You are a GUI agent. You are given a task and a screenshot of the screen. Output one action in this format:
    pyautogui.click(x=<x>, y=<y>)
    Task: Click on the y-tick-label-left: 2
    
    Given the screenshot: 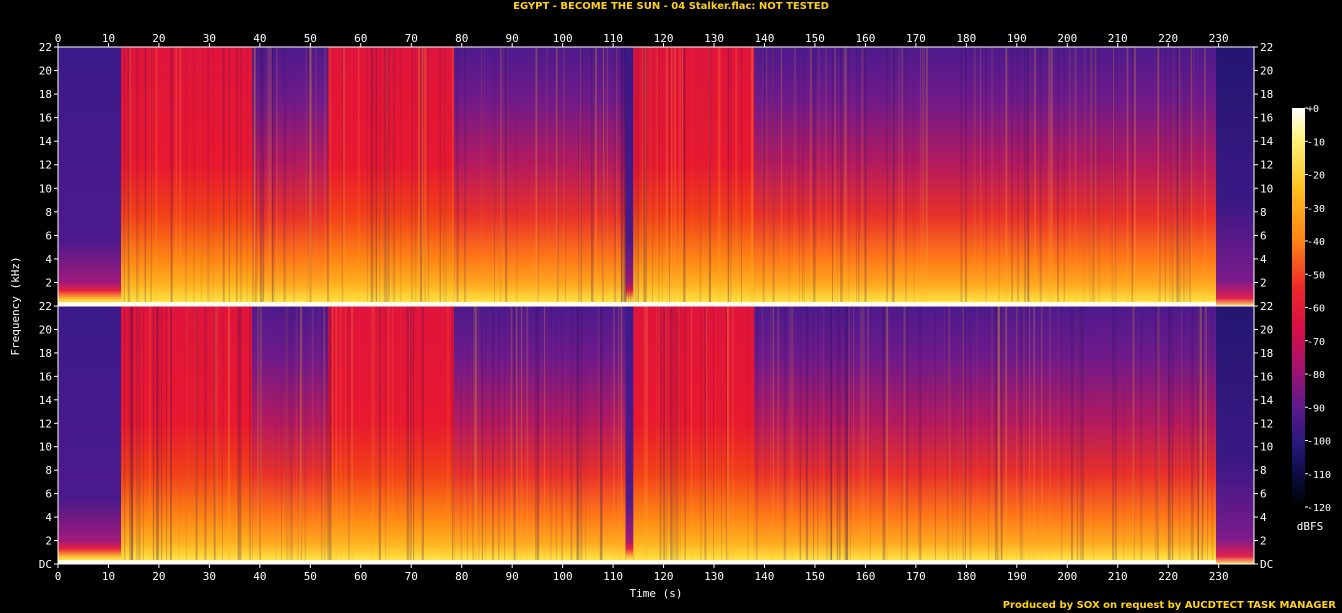 What is the action you would take?
    pyautogui.click(x=48, y=282)
    